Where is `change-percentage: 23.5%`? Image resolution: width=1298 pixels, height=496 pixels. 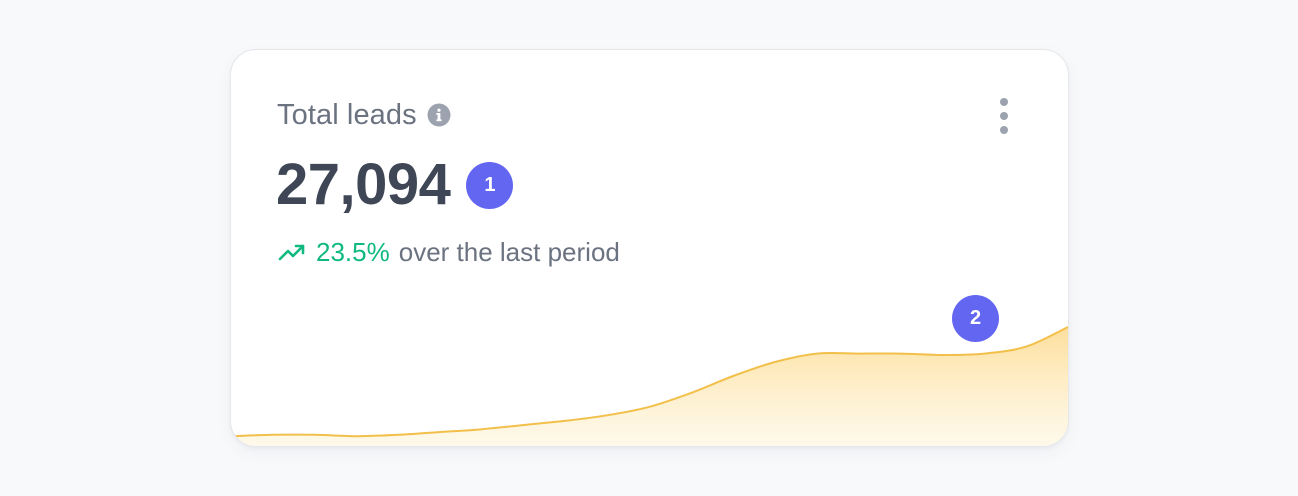
change-percentage: 23.5% is located at coordinates (353, 252).